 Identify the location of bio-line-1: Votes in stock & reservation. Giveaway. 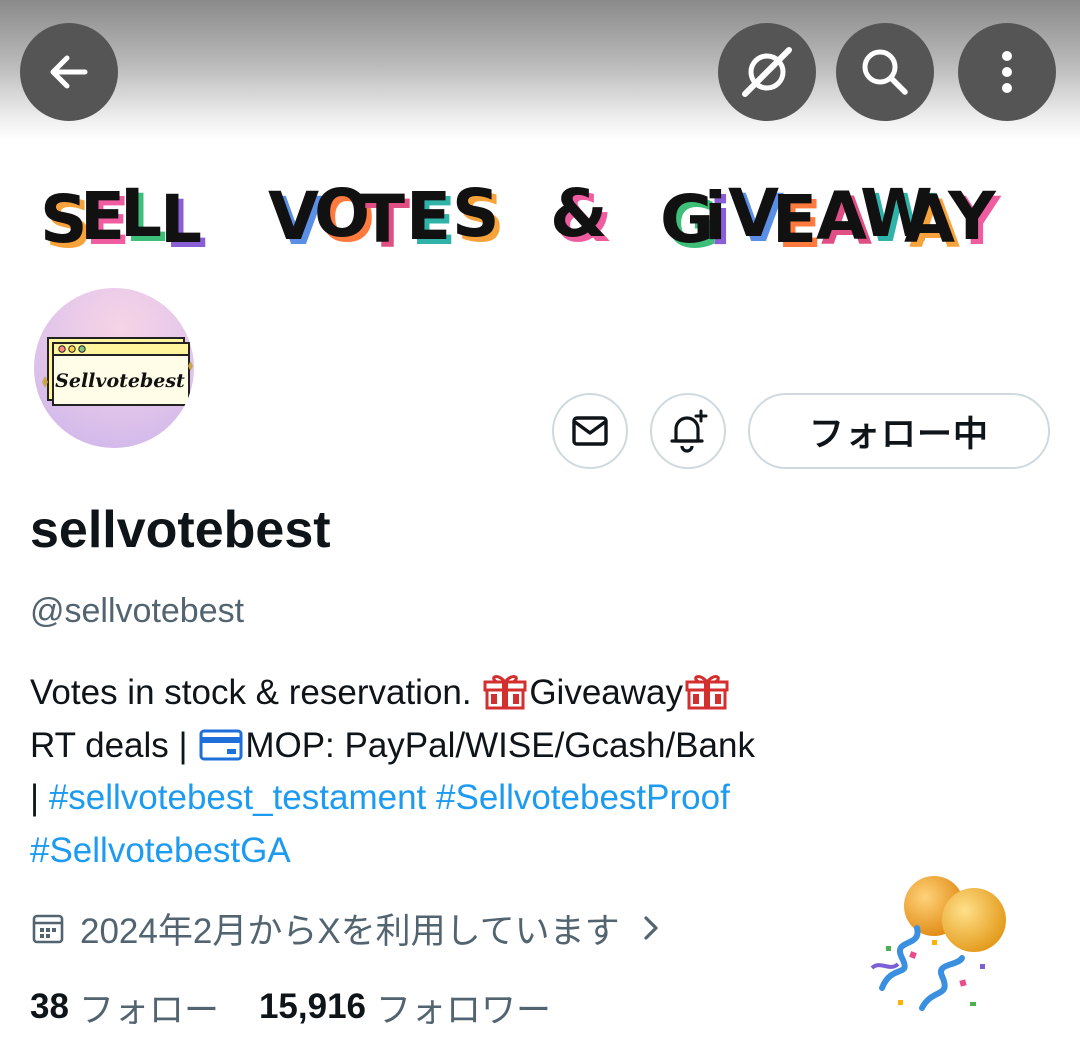
(540, 693).